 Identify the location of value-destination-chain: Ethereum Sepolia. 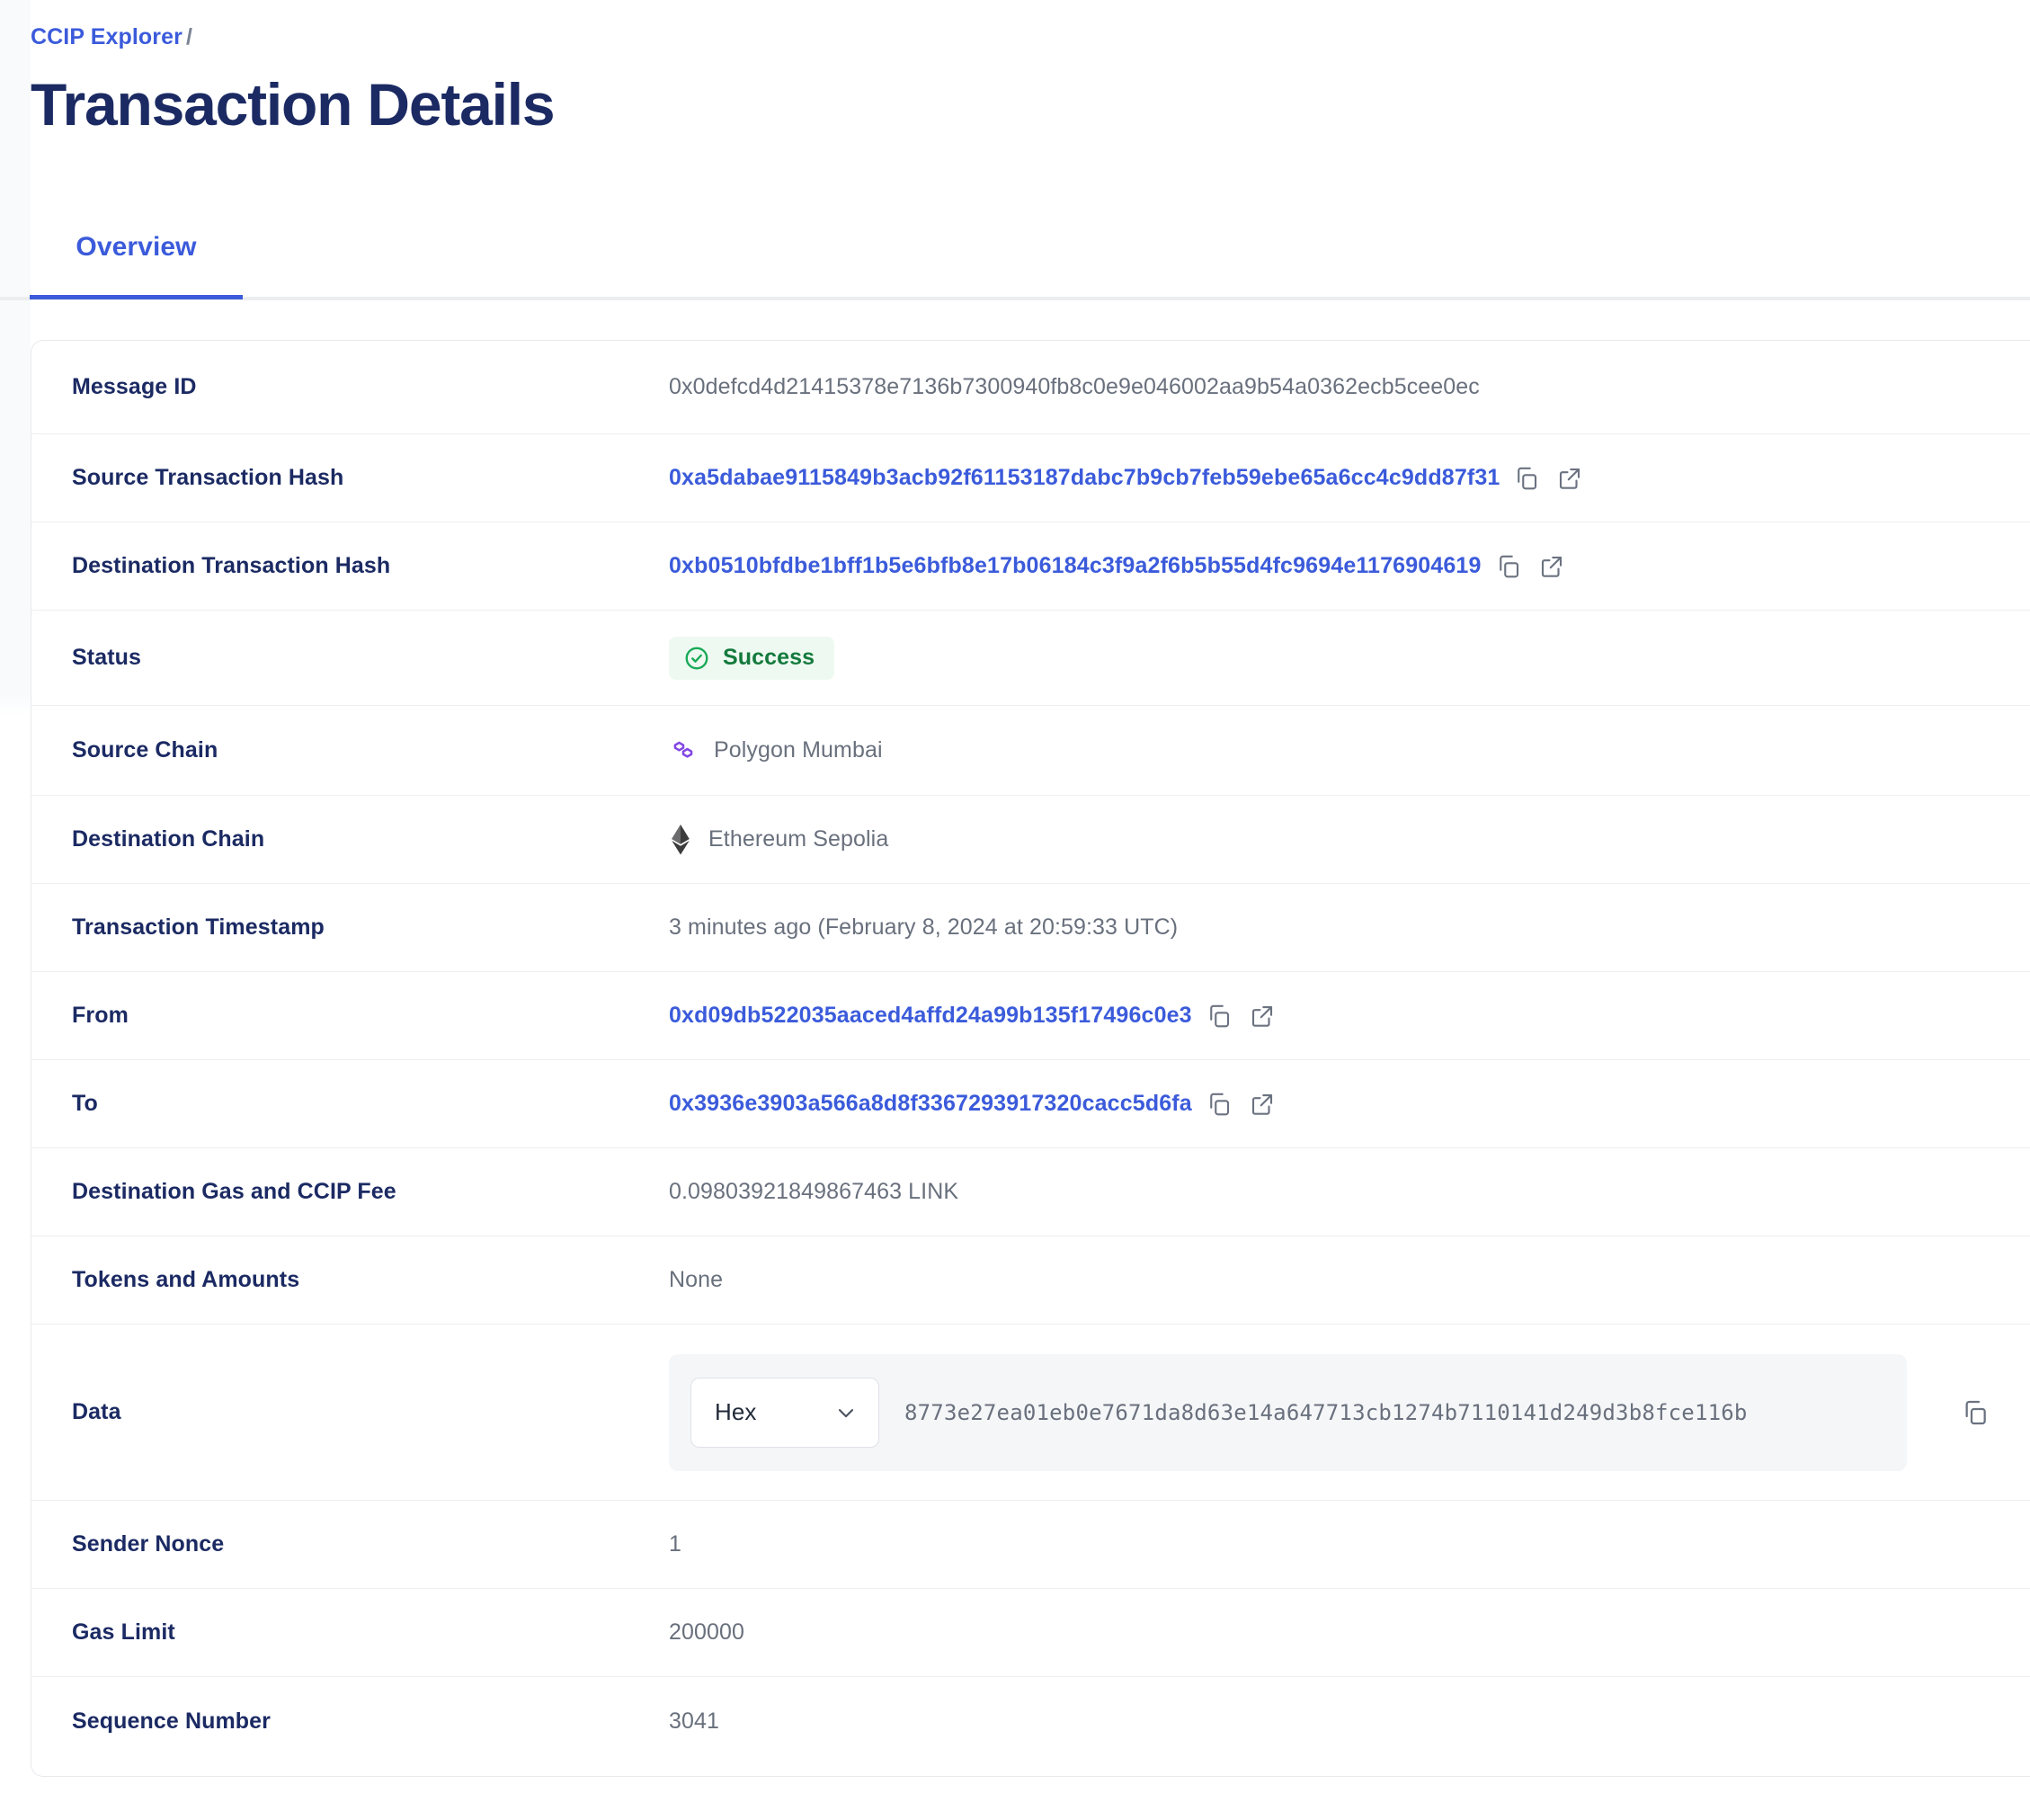
(1349, 840).